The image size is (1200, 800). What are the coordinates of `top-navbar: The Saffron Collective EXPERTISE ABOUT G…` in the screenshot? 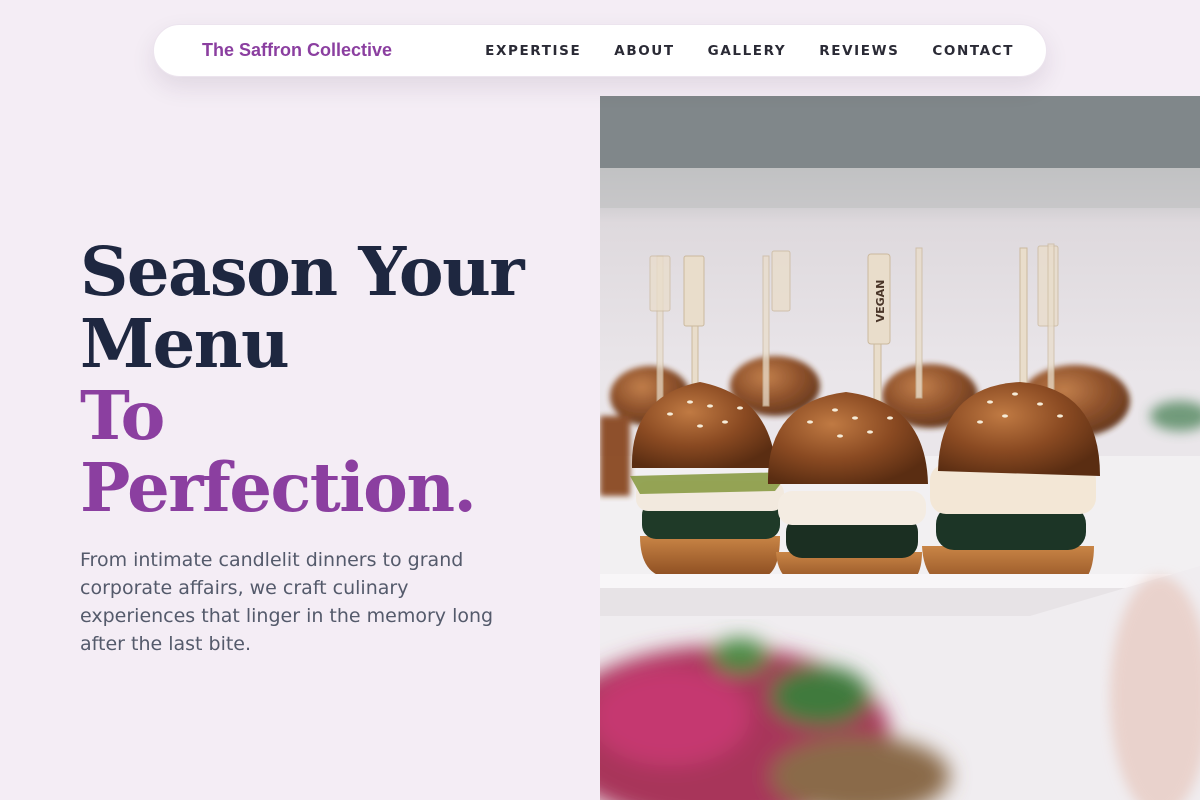 It's located at (600, 50).